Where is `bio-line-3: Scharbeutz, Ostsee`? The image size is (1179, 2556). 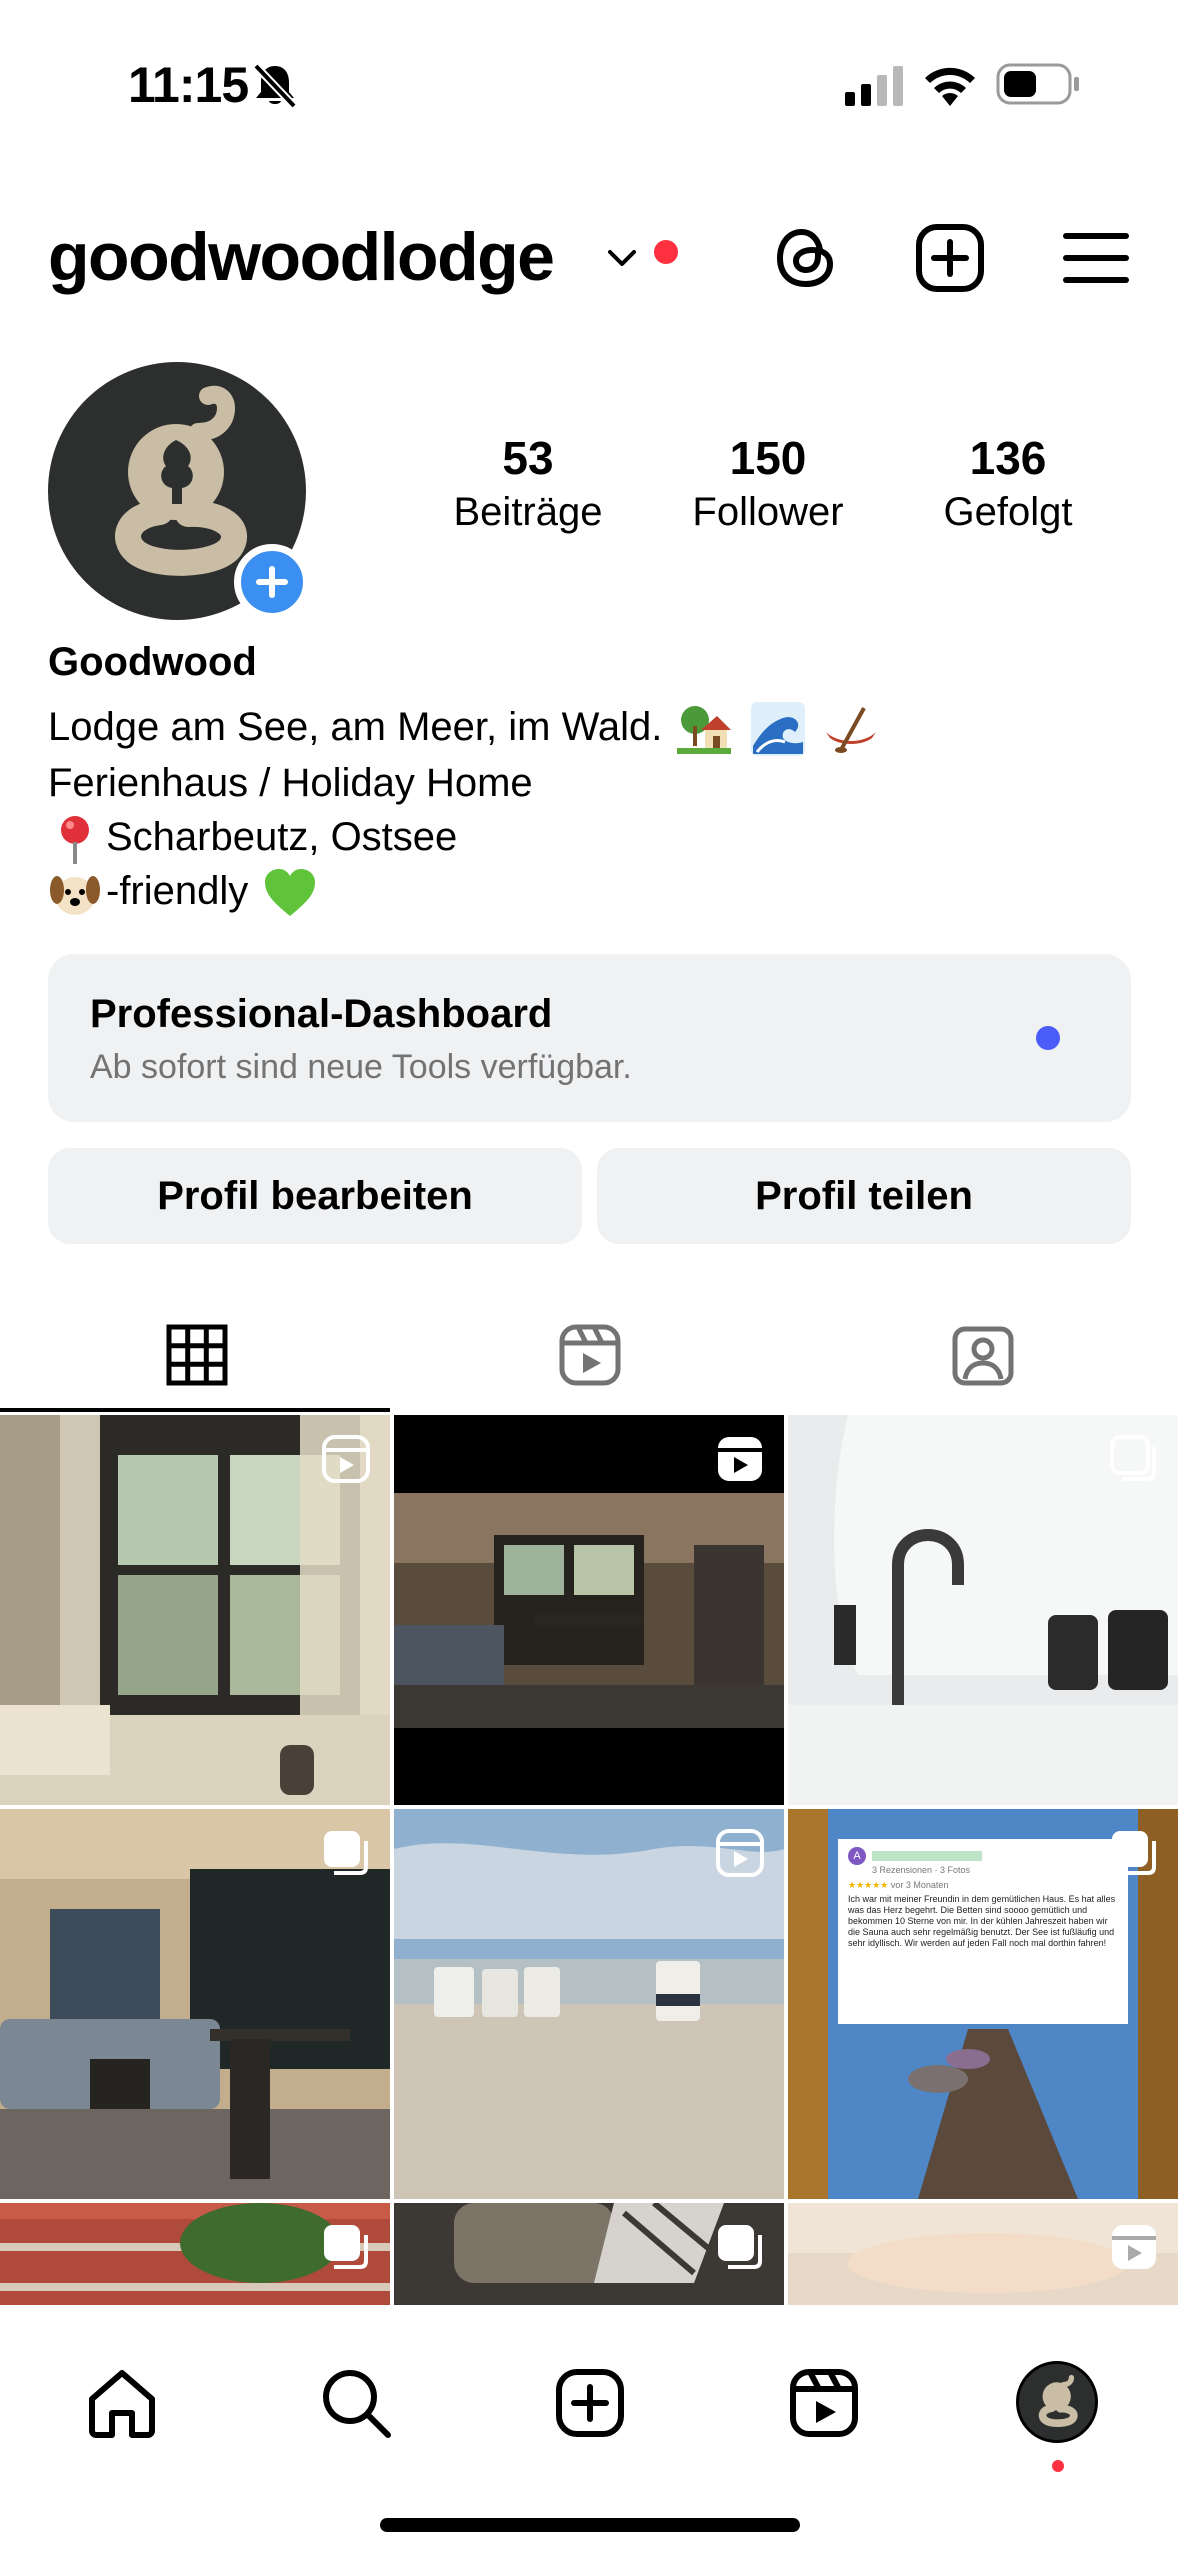 bio-line-3: Scharbeutz, Ostsee is located at coordinates (252, 838).